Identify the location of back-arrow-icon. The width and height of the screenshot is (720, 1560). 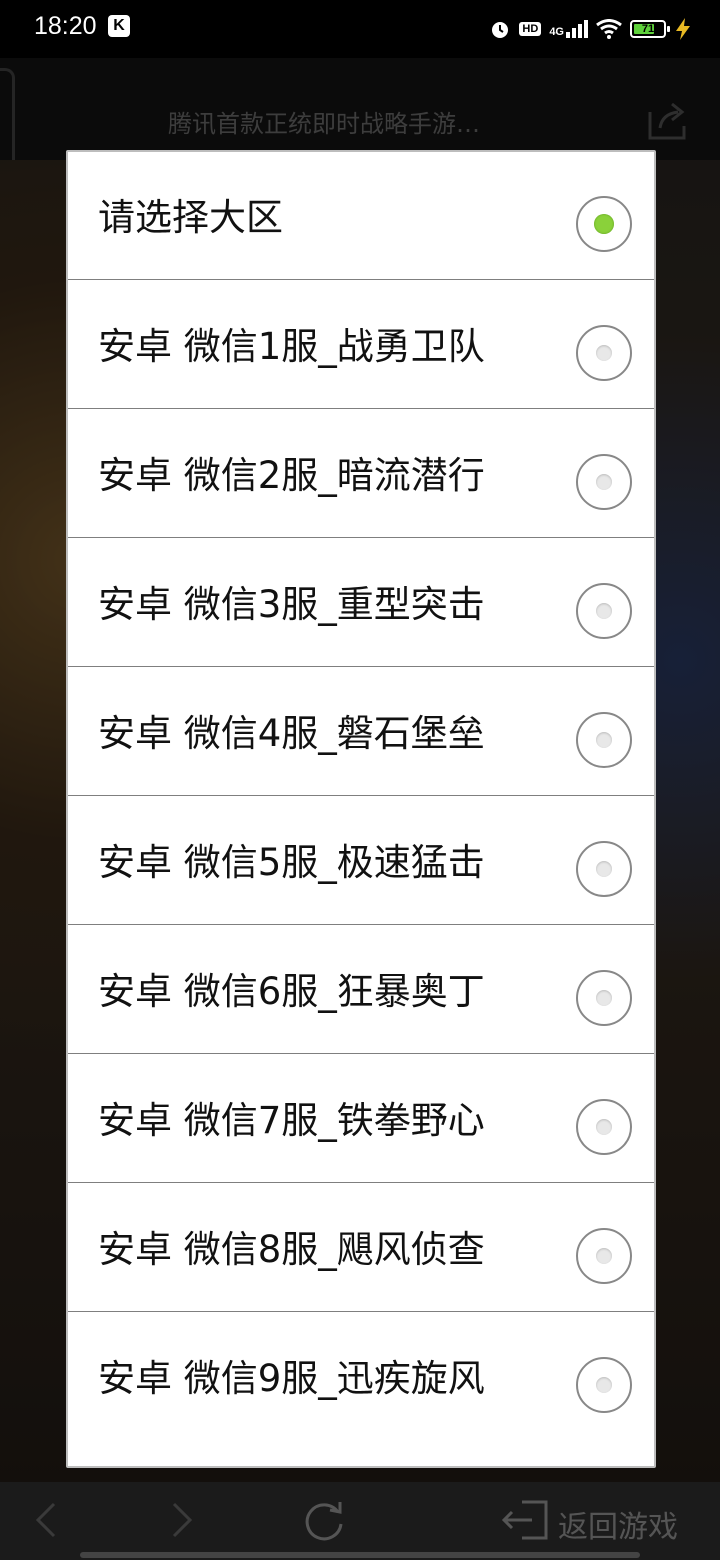
(45, 1520).